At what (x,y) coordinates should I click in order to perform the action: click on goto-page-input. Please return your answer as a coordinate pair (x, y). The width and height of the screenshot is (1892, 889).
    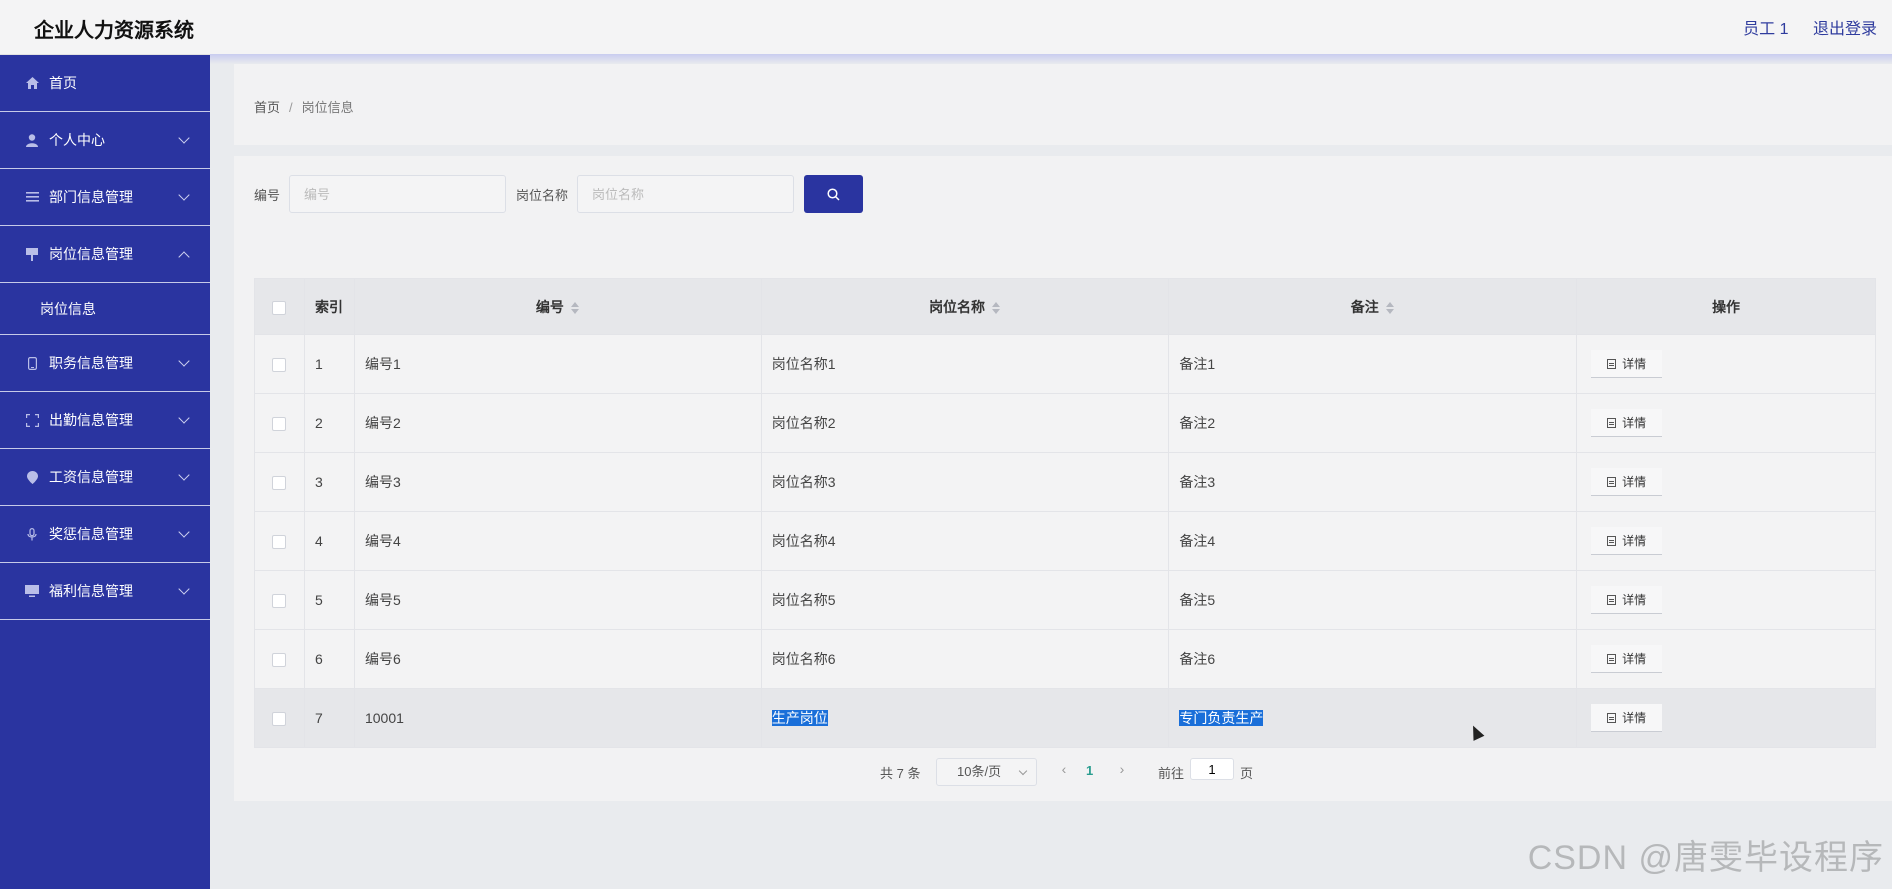
    Looking at the image, I should click on (1212, 769).